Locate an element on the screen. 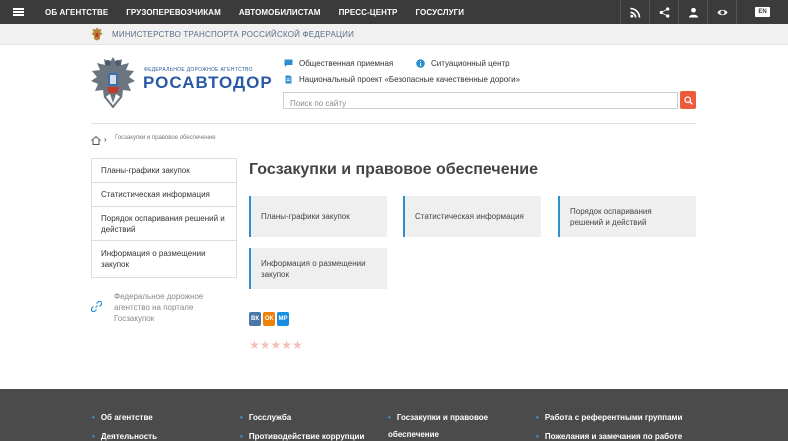  menu-icon is located at coordinates (18, 12).